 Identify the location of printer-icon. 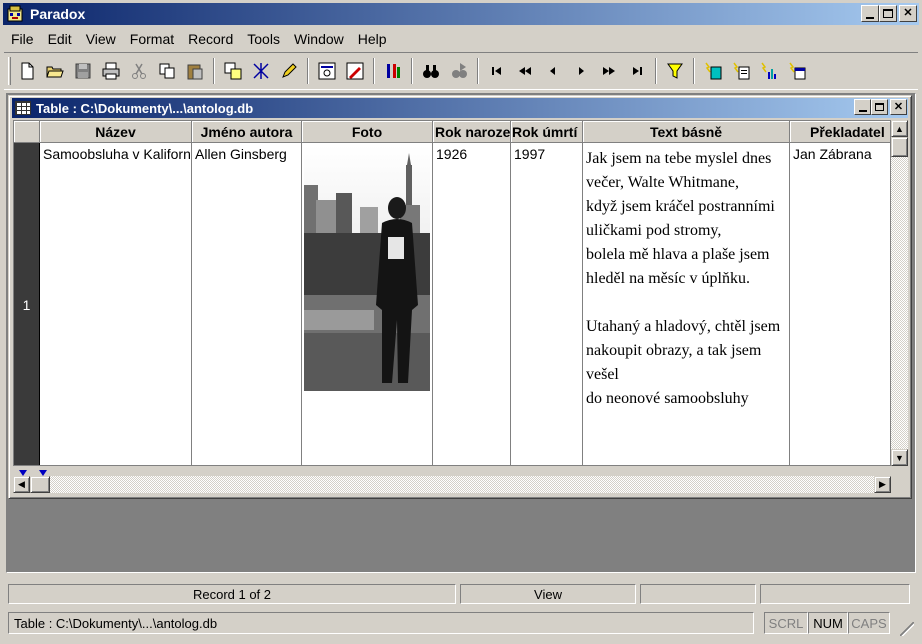
(111, 71).